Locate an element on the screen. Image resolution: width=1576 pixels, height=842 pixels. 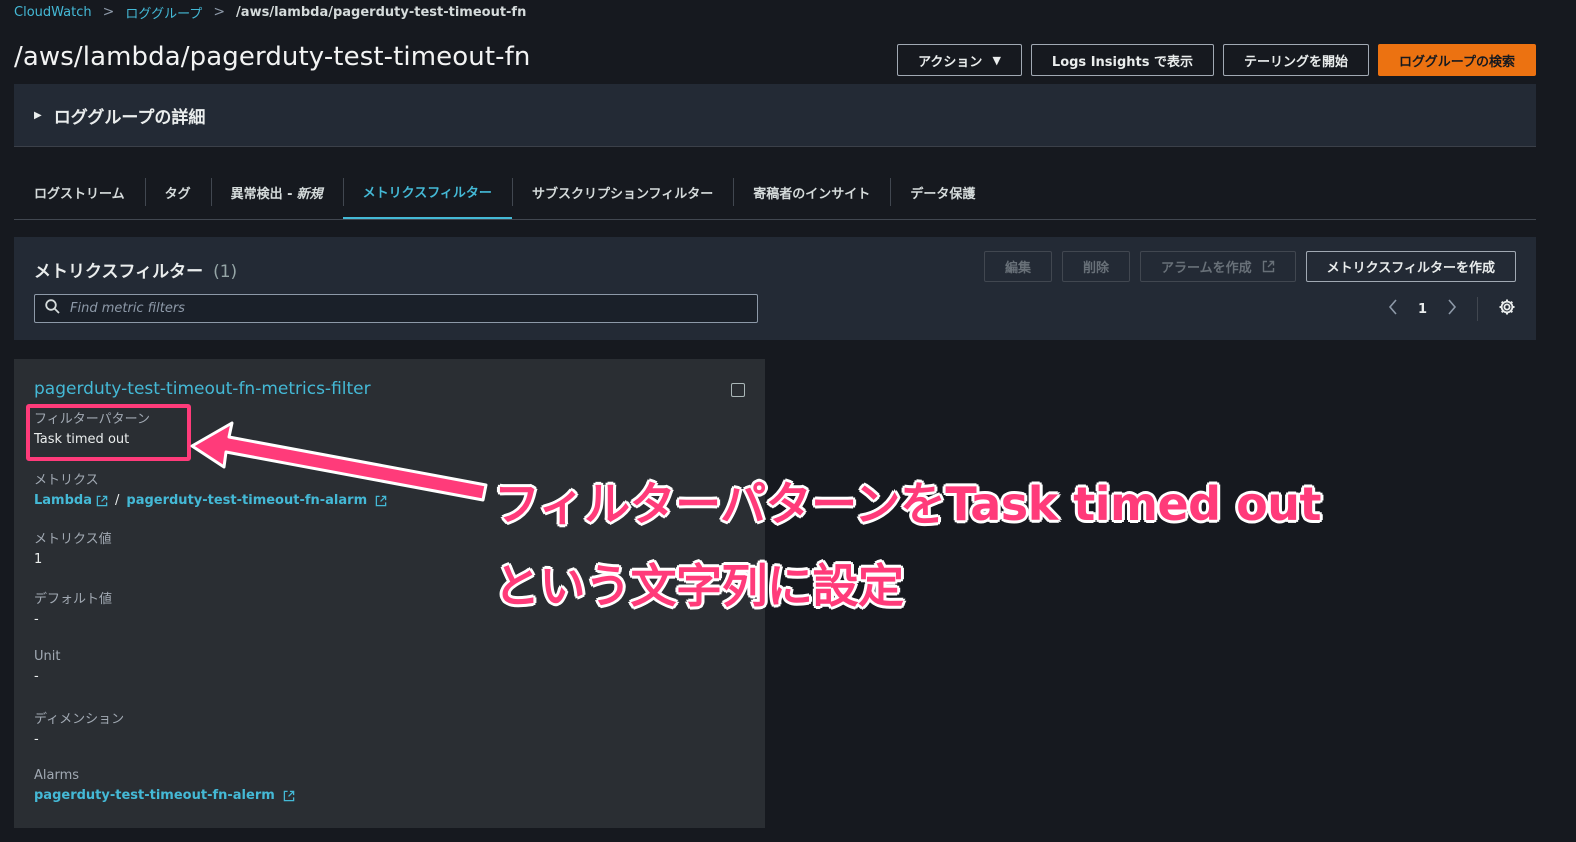
annotation-line-1: フィルターパターンをTask timed out is located at coordinates (907, 504).